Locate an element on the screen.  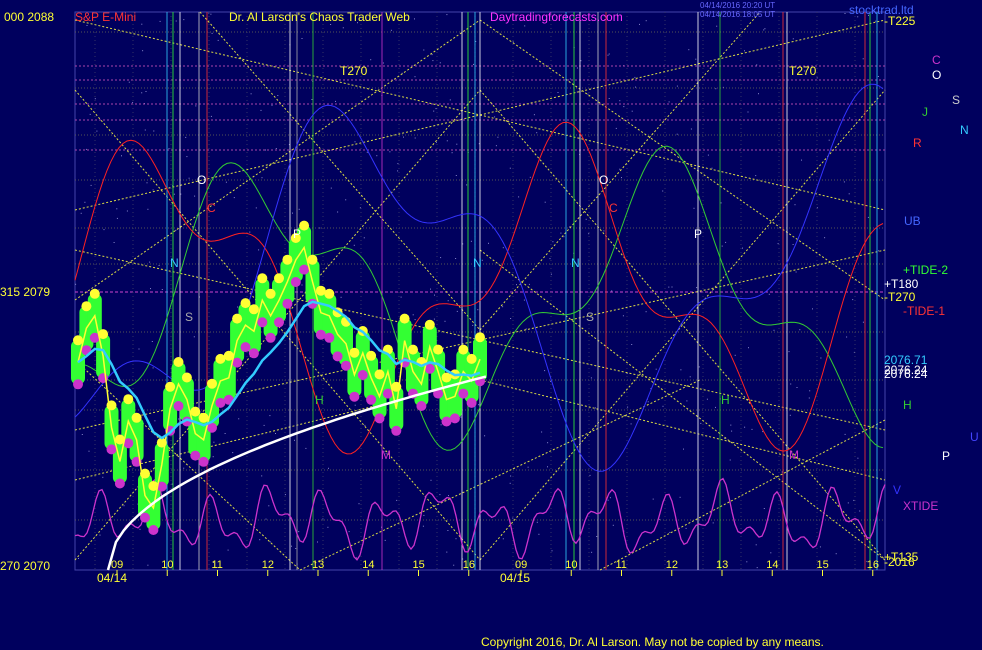
x-tick-label: 16 is located at coordinates (469, 565).